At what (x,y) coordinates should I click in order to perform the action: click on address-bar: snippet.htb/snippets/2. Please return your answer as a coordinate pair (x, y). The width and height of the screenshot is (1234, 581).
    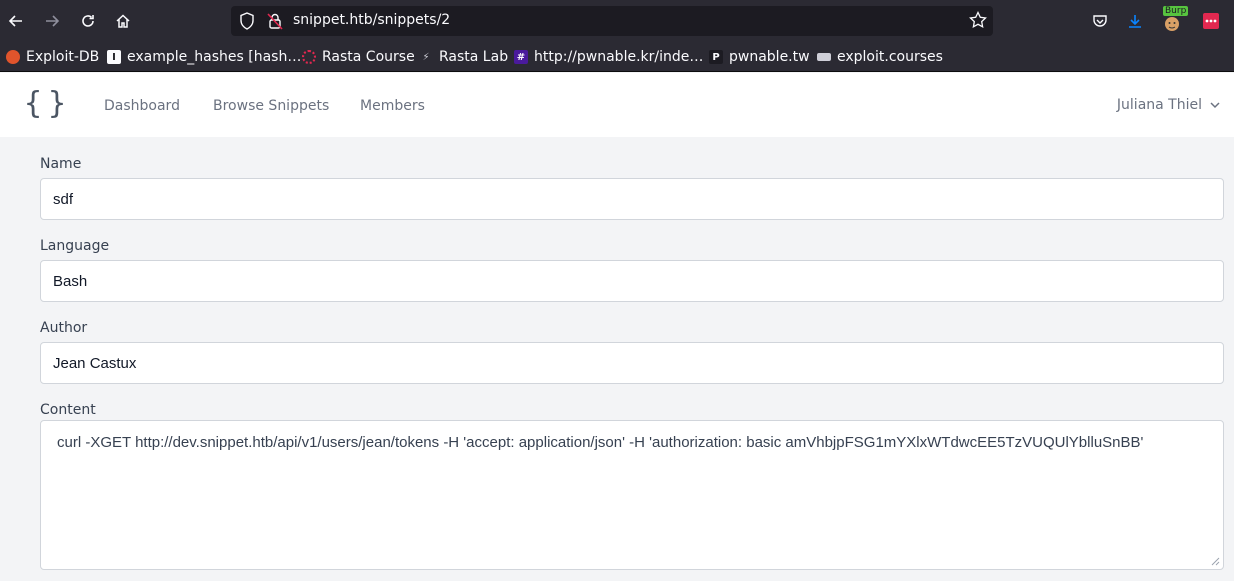
    Looking at the image, I should click on (612, 21).